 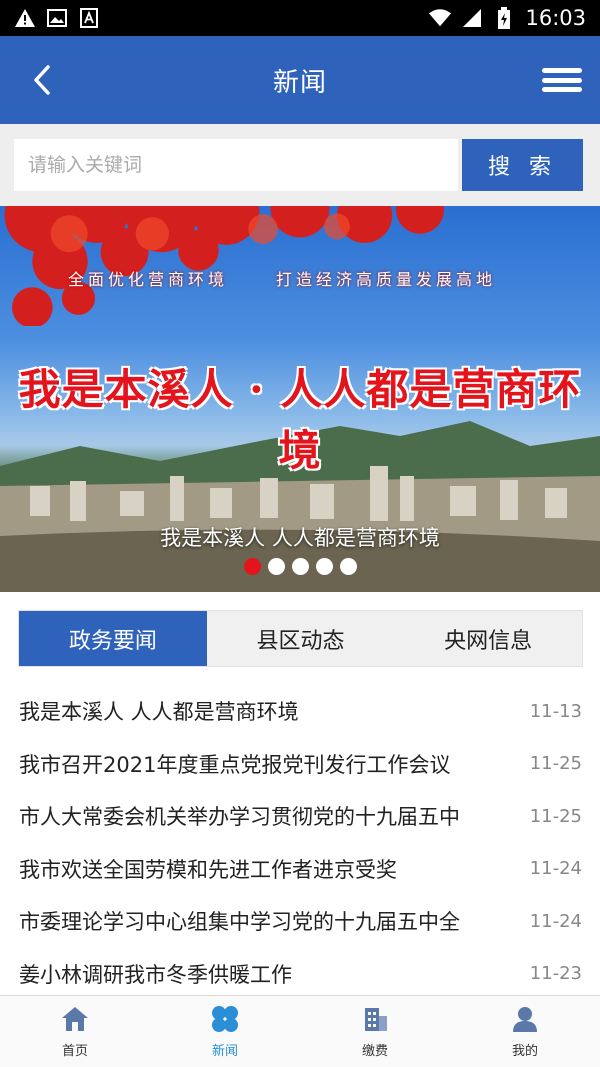 What do you see at coordinates (524, 1051) in the screenshot?
I see `nav-label: 我的` at bounding box center [524, 1051].